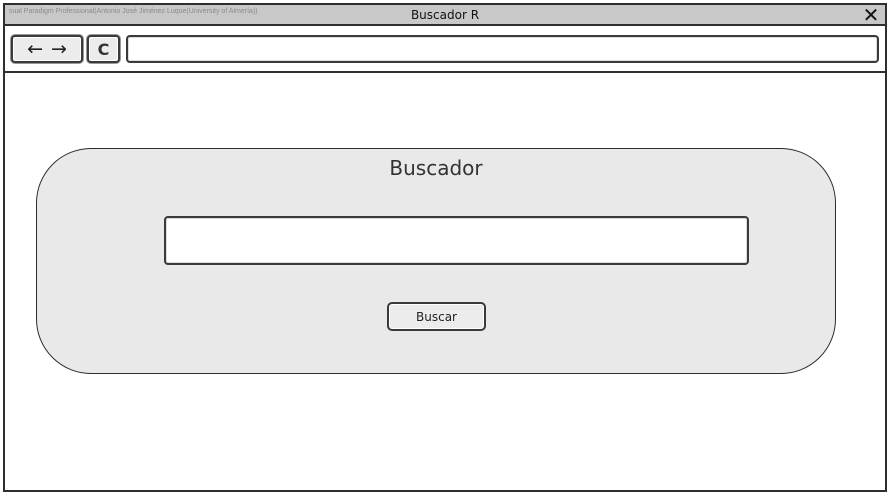 The height and width of the screenshot is (499, 894). I want to click on reload-icon: C, so click(103, 49).